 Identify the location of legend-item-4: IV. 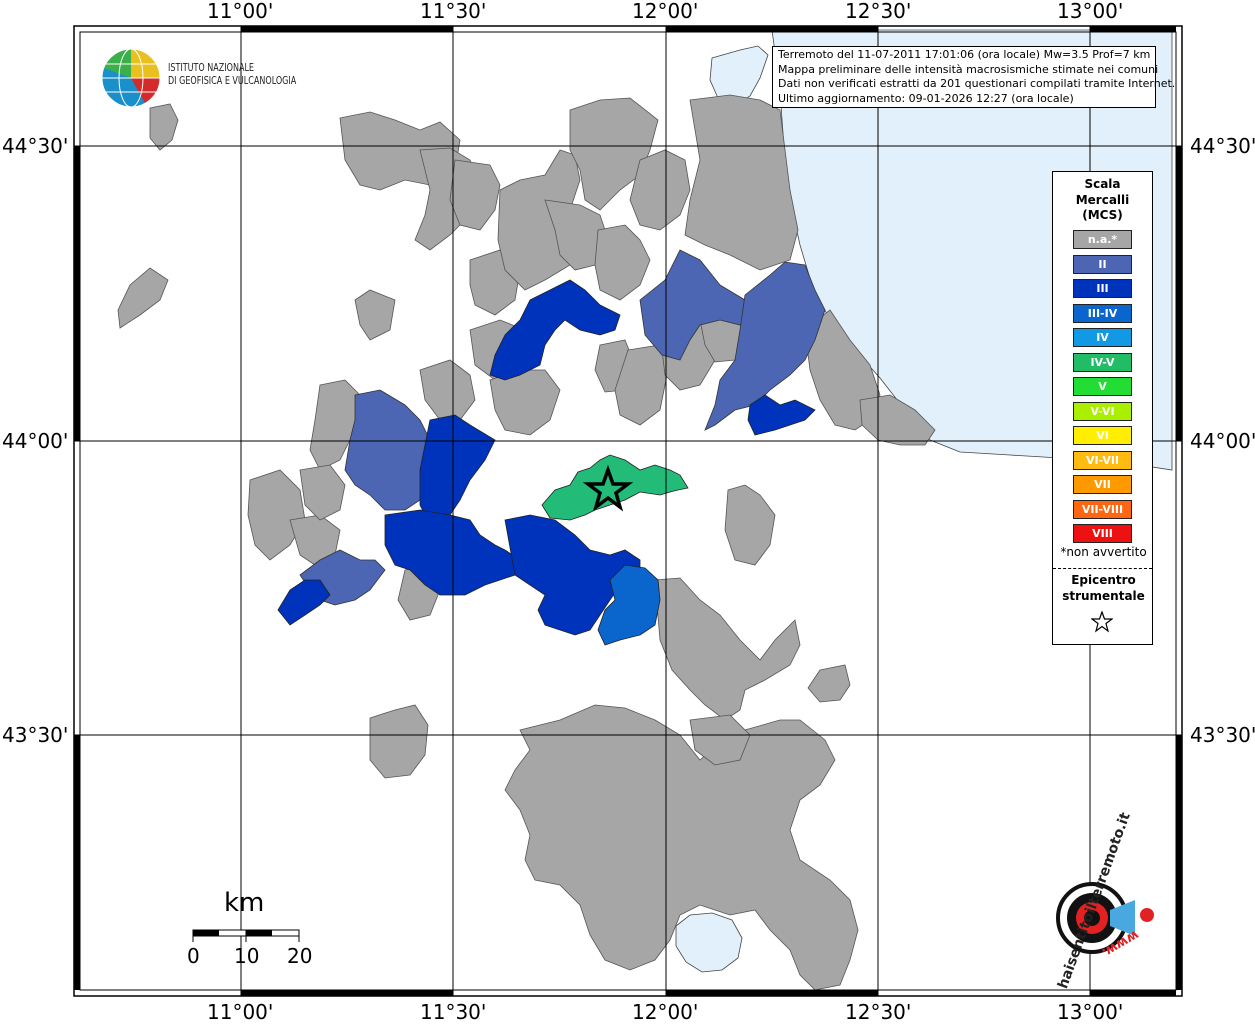
(1102, 337).